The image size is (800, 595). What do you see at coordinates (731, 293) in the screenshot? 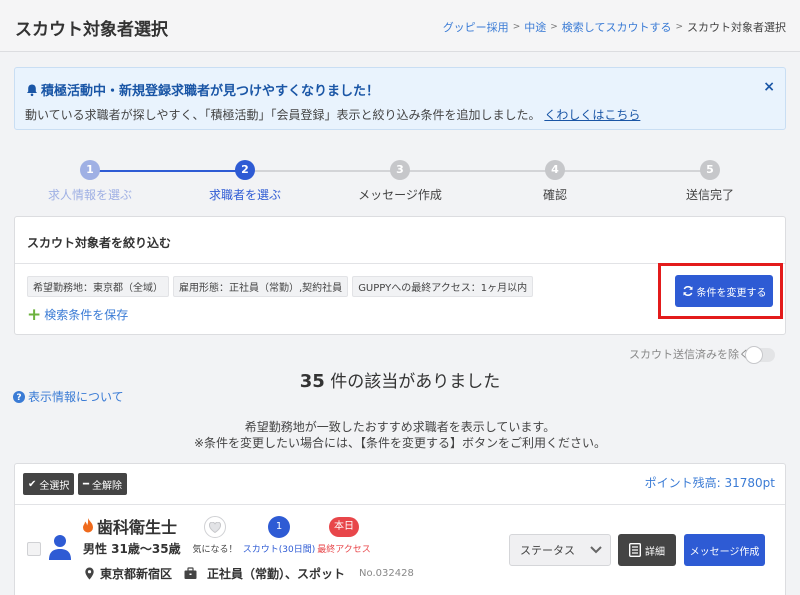
I see `change-conditions-label: 条件を変更する` at bounding box center [731, 293].